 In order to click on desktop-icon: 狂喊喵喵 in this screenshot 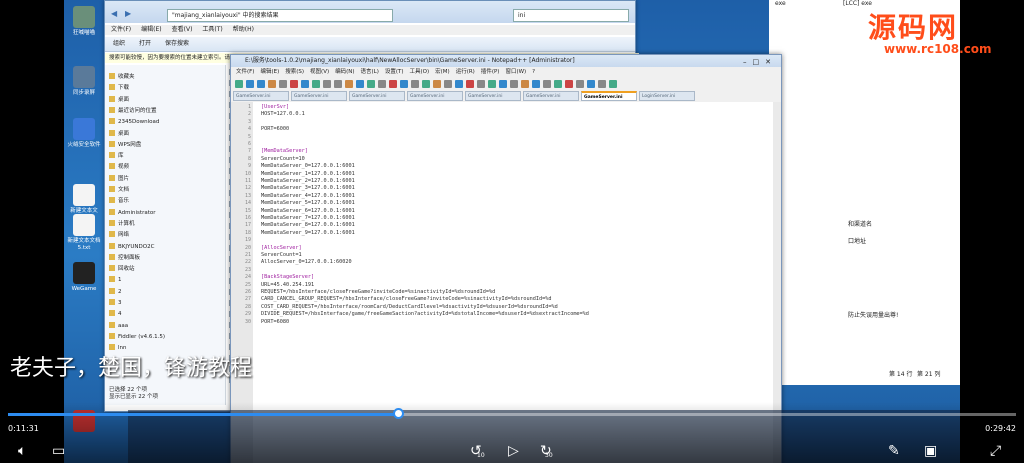, I will do `click(84, 21)`.